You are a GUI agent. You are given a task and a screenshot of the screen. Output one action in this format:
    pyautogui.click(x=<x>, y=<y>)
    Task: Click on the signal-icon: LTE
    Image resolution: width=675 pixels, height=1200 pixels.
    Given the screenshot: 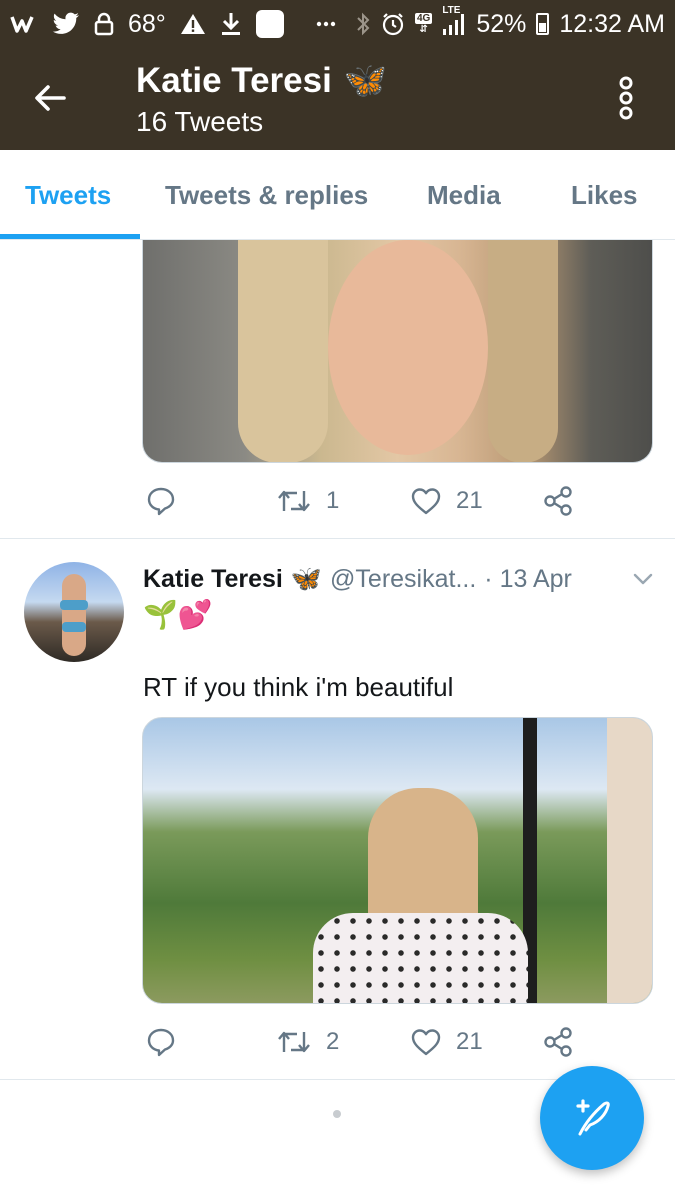 What is the action you would take?
    pyautogui.click(x=454, y=22)
    